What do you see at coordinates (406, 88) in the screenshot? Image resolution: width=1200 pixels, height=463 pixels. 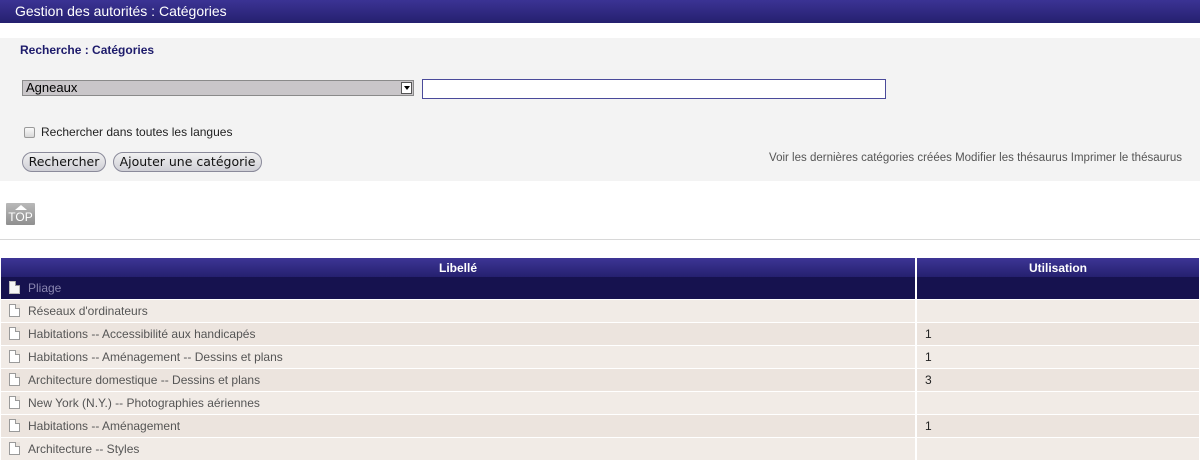 I see `chevron-down-icon` at bounding box center [406, 88].